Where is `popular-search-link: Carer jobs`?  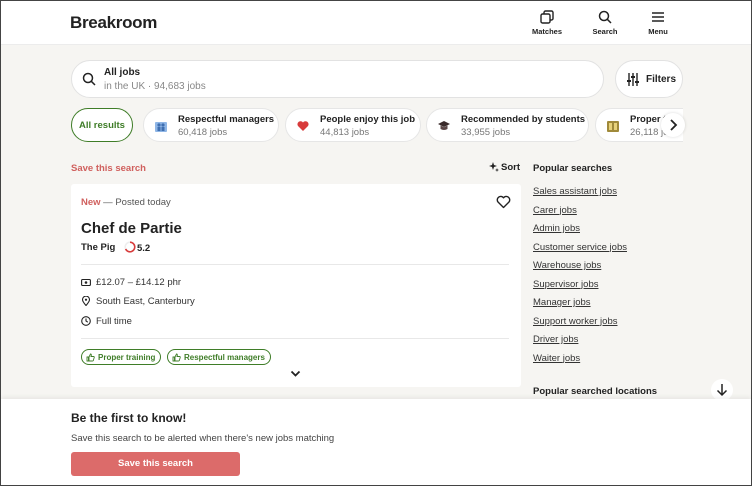 popular-search-link: Carer jobs is located at coordinates (580, 214).